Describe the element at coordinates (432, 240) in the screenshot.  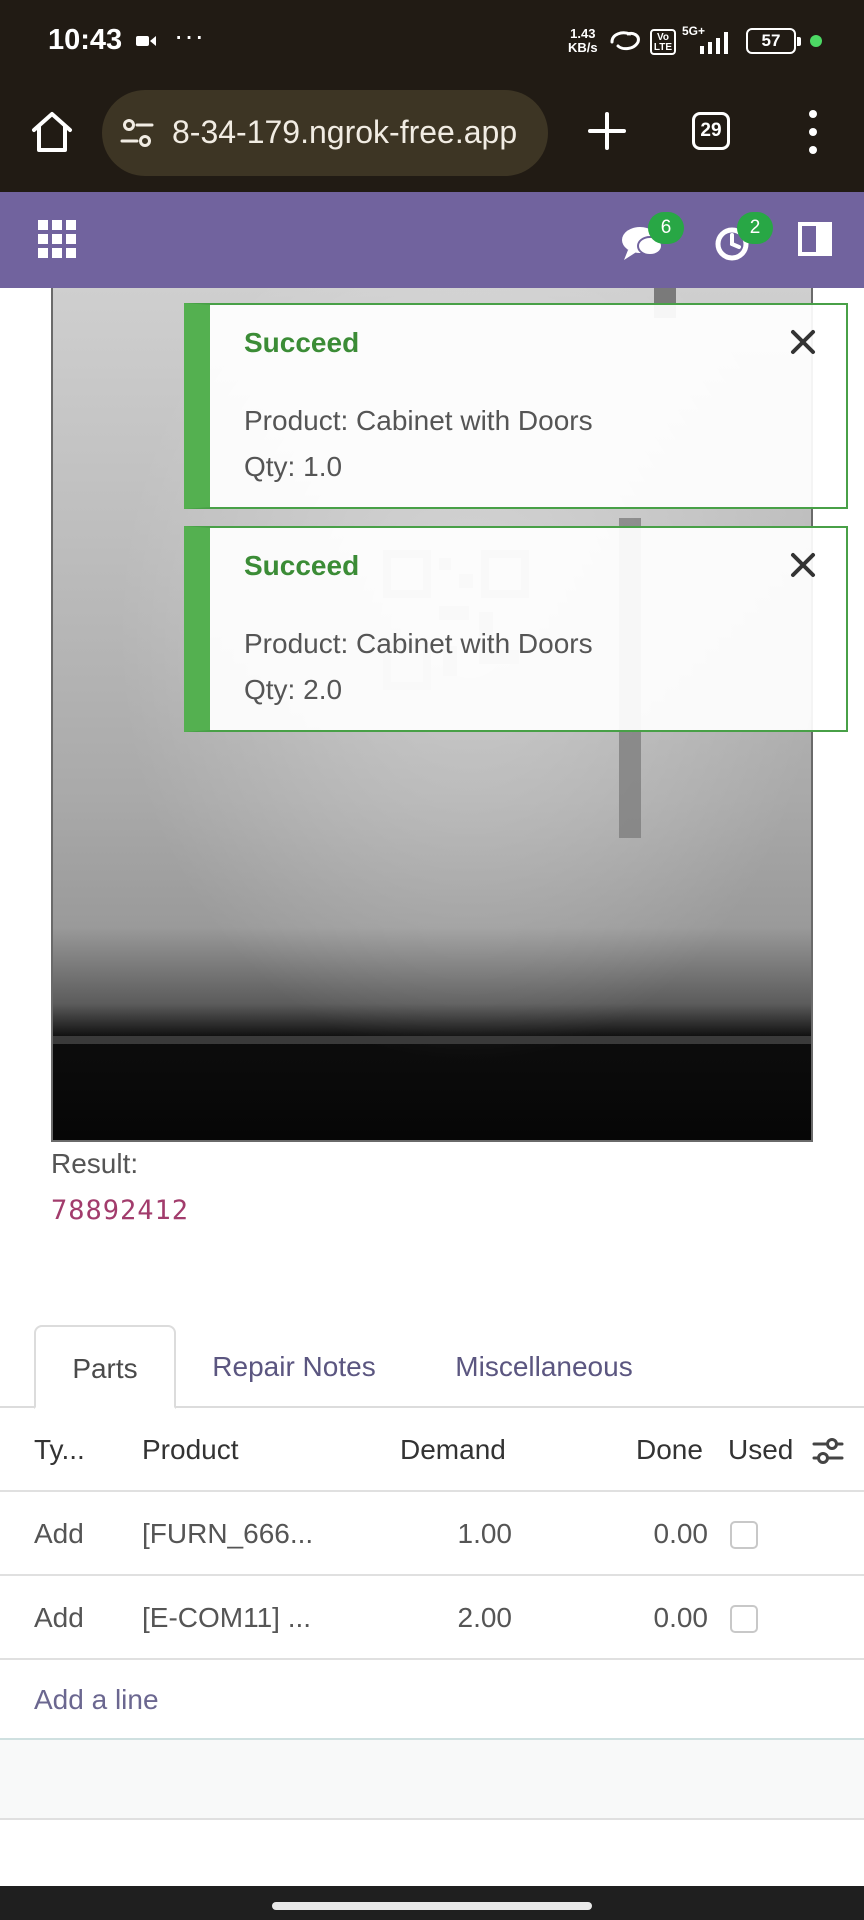
I see `app-navbar` at that location.